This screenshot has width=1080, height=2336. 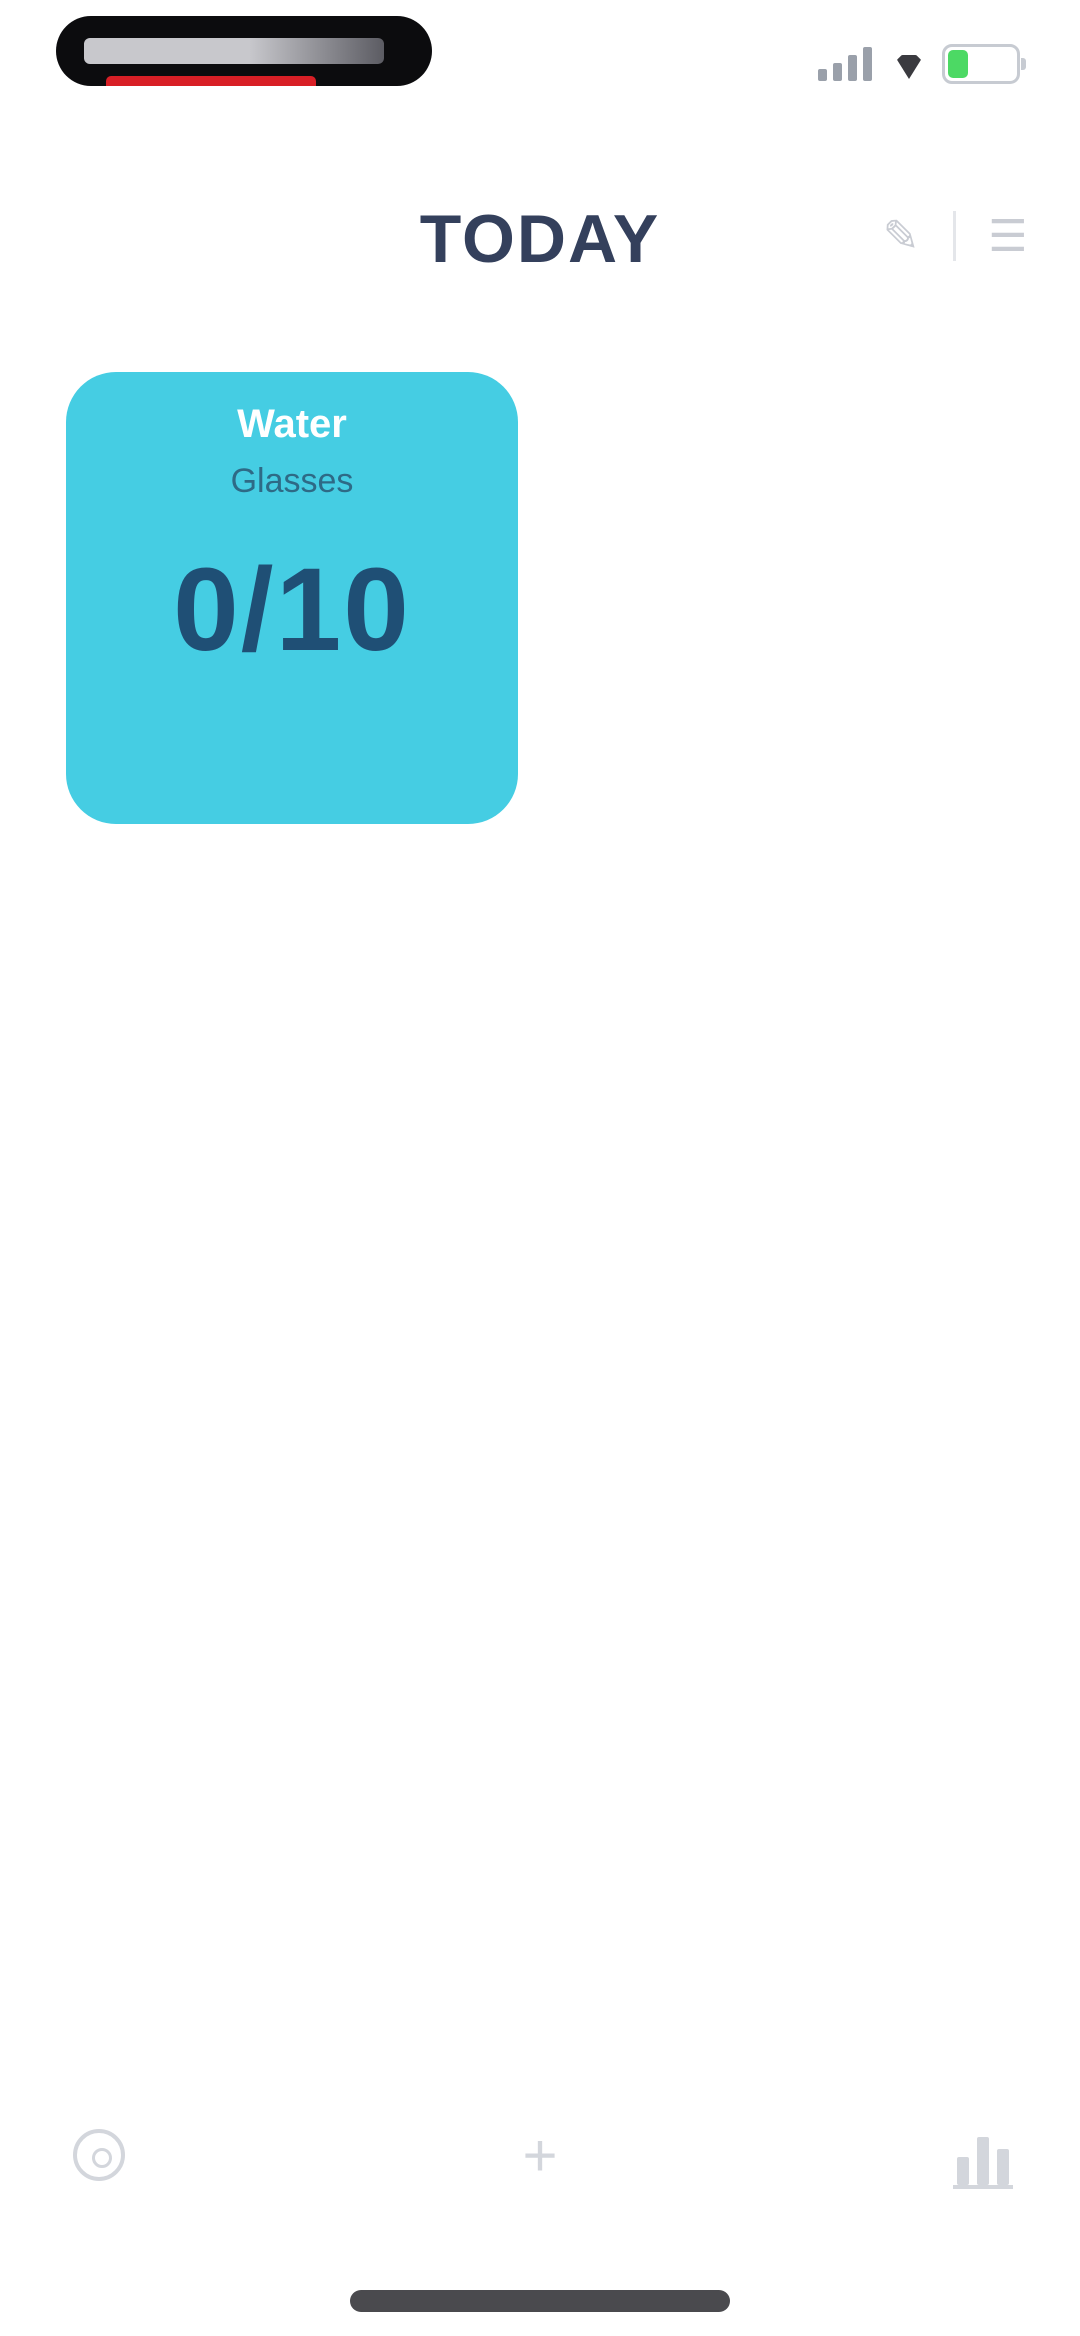 I want to click on status-bar-icons, so click(x=922, y=64).